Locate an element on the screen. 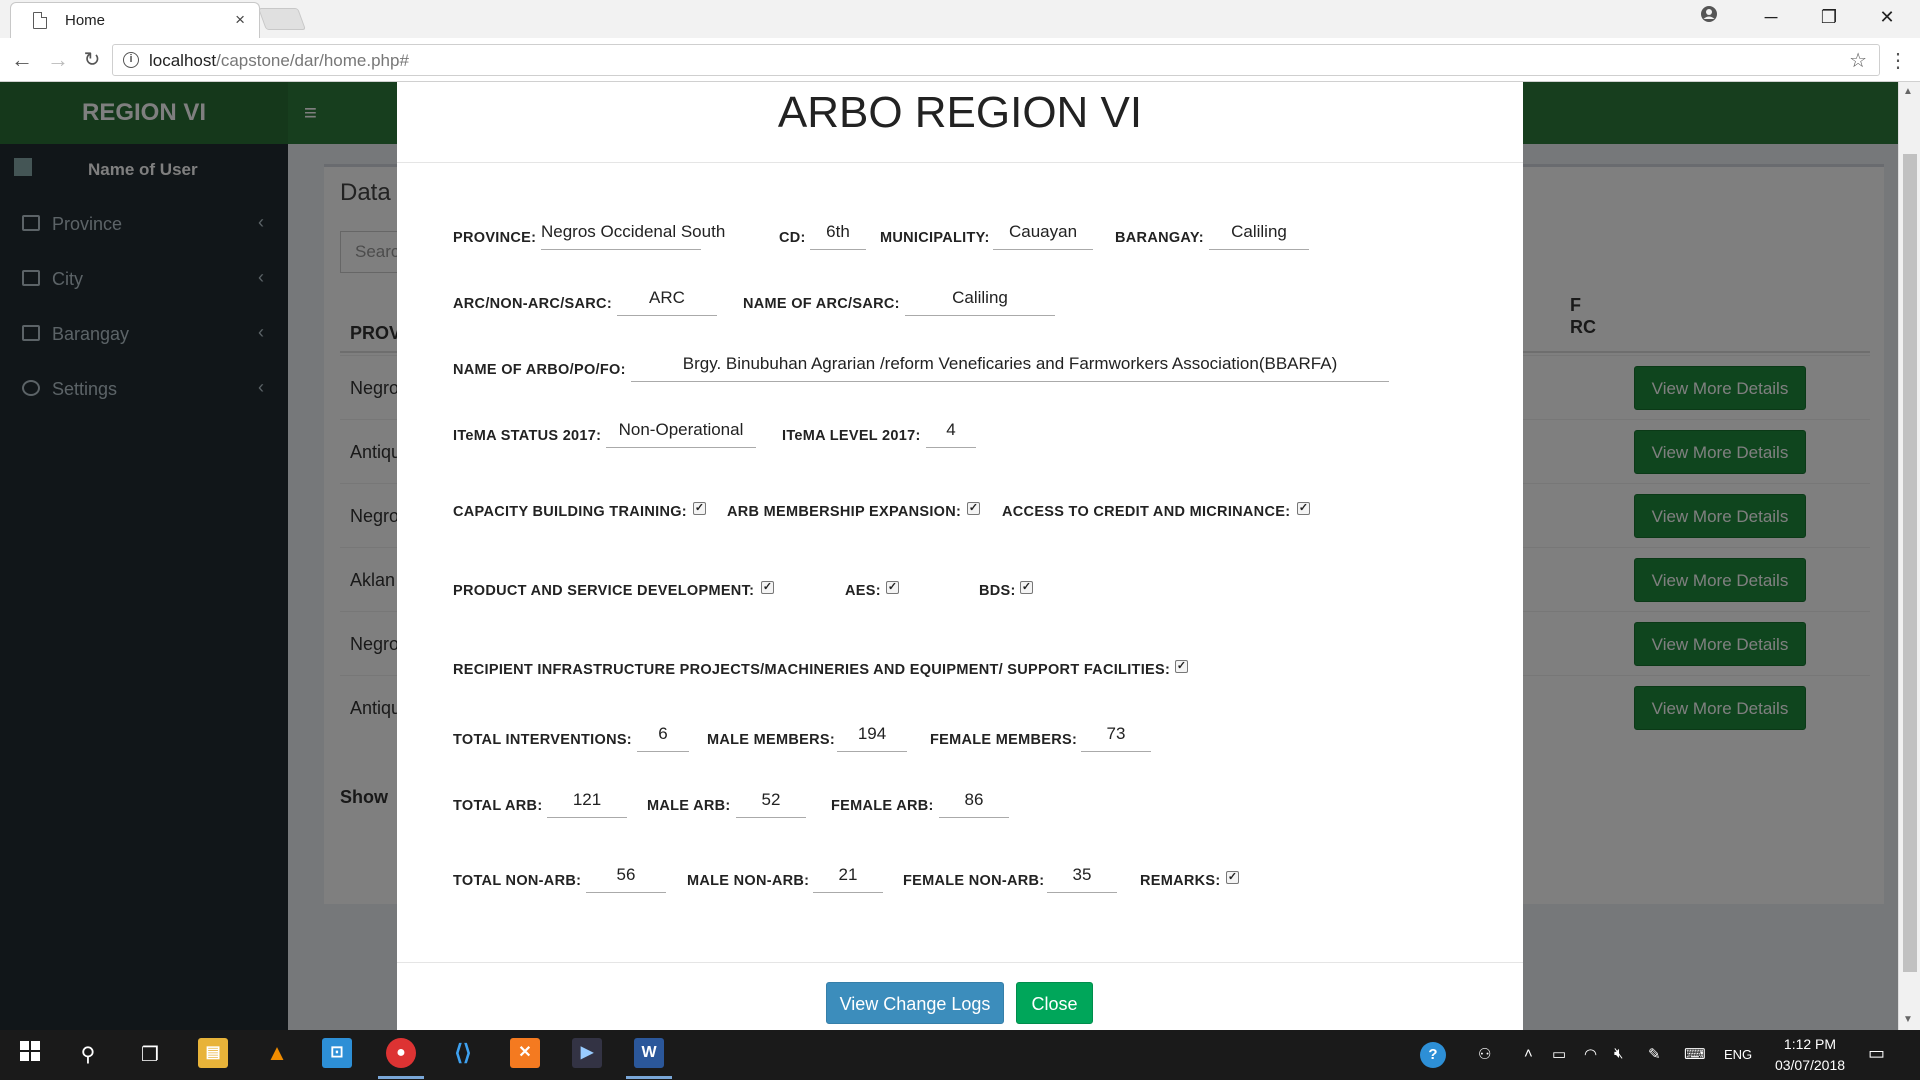  cd-field: 6th is located at coordinates (838, 236).